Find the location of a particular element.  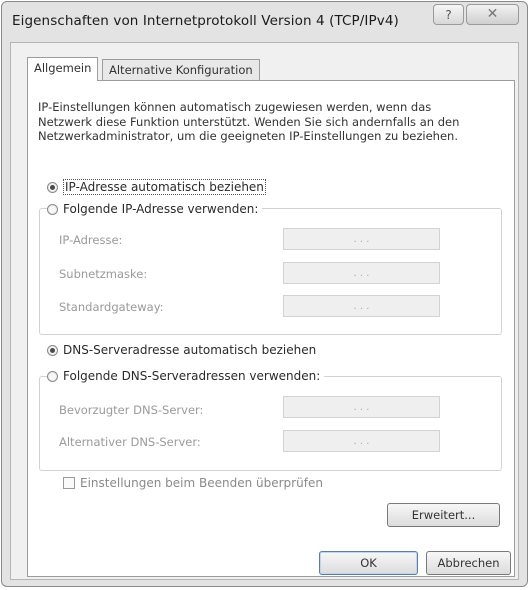

ip-manual-radio is located at coordinates (52, 209).